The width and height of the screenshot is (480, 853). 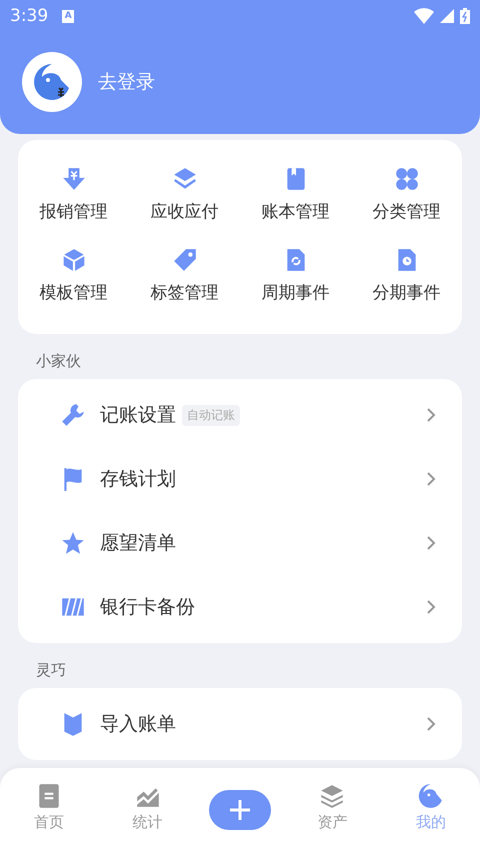 I want to click on bird-icon, so click(x=431, y=796).